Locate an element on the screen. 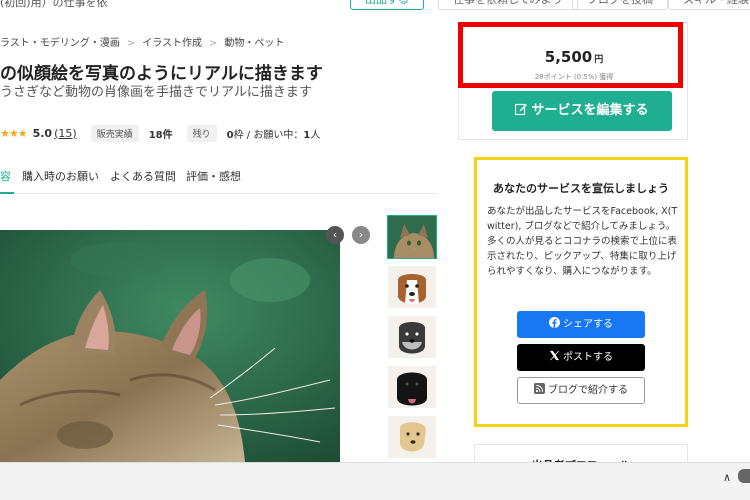  sell-button: 出品する is located at coordinates (387, 5).